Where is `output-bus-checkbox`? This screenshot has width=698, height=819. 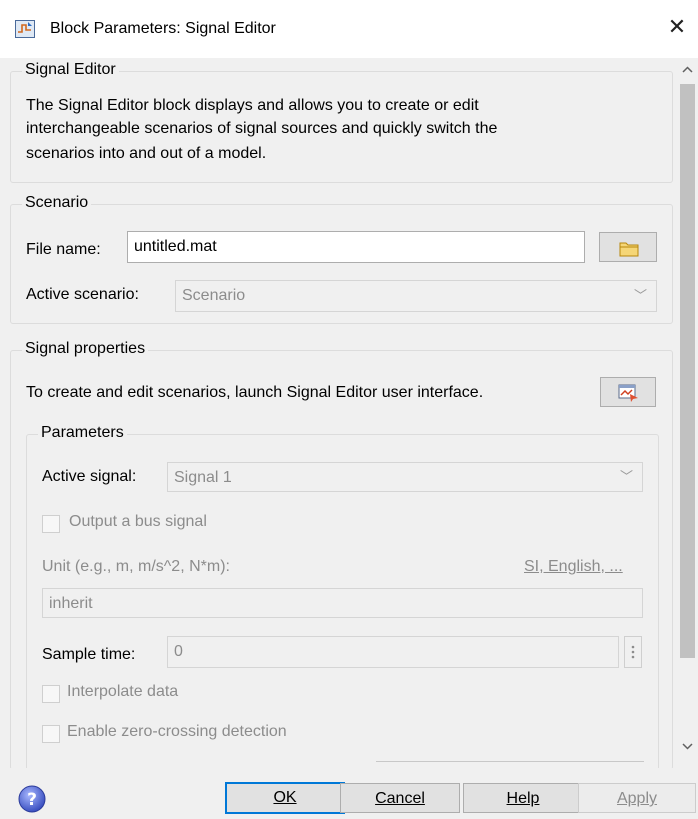
output-bus-checkbox is located at coordinates (51, 524).